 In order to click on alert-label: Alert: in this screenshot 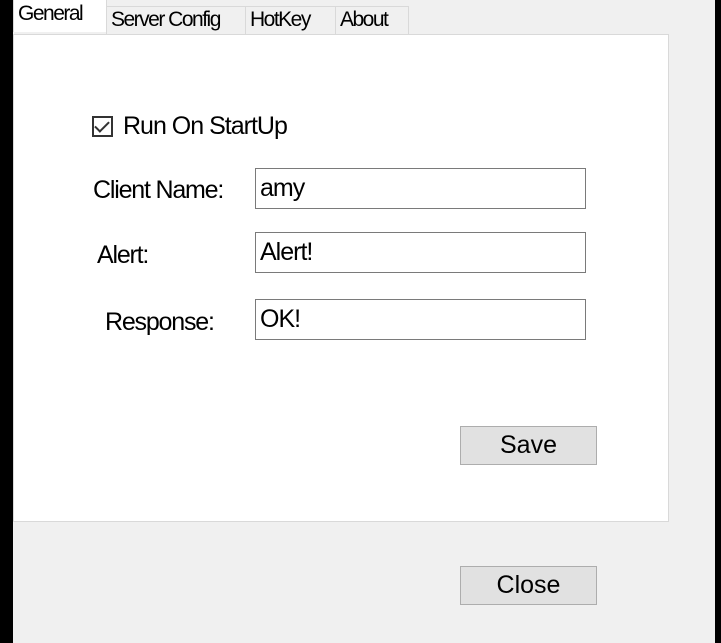, I will do `click(123, 255)`.